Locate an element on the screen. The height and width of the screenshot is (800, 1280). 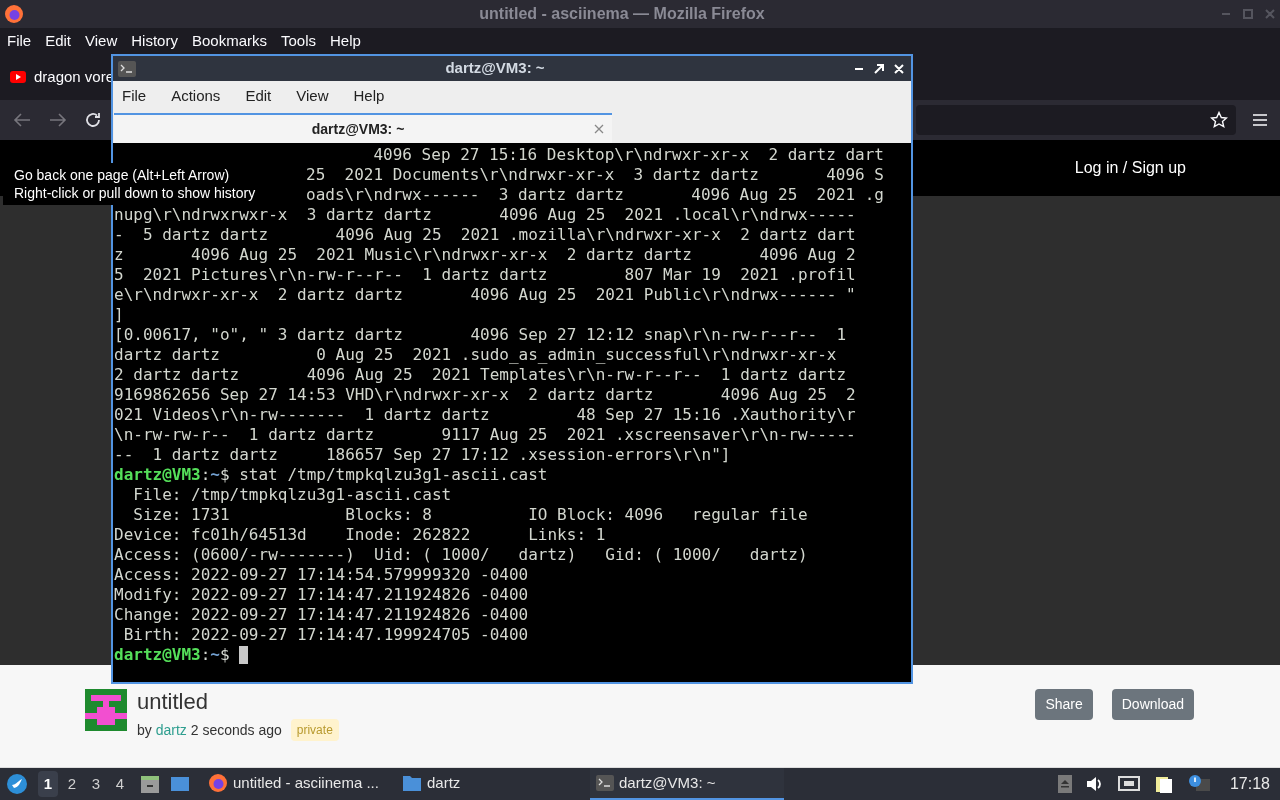
star-icon is located at coordinates (1219, 120).